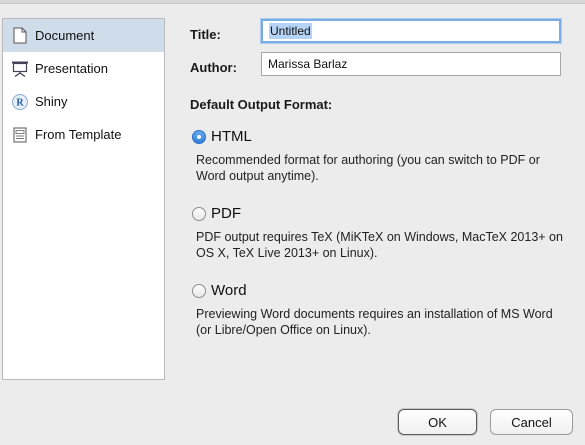 This screenshot has width=585, height=445. What do you see at coordinates (199, 290) in the screenshot?
I see `radio-word` at bounding box center [199, 290].